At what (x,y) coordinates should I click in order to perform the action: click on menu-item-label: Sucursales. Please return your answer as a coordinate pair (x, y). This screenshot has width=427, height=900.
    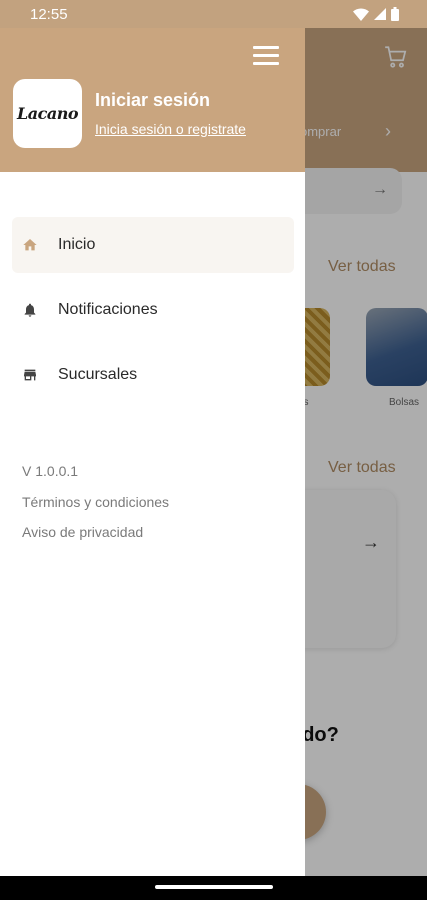
    Looking at the image, I should click on (98, 374).